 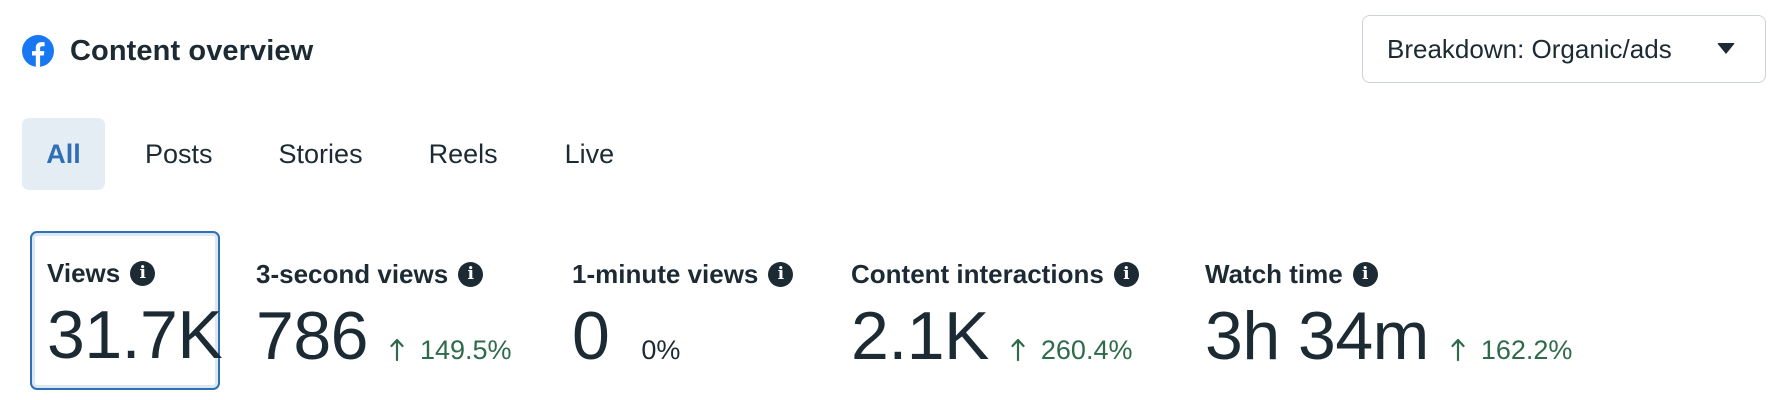 I want to click on metric-label-row: Views i, so click(x=132, y=273).